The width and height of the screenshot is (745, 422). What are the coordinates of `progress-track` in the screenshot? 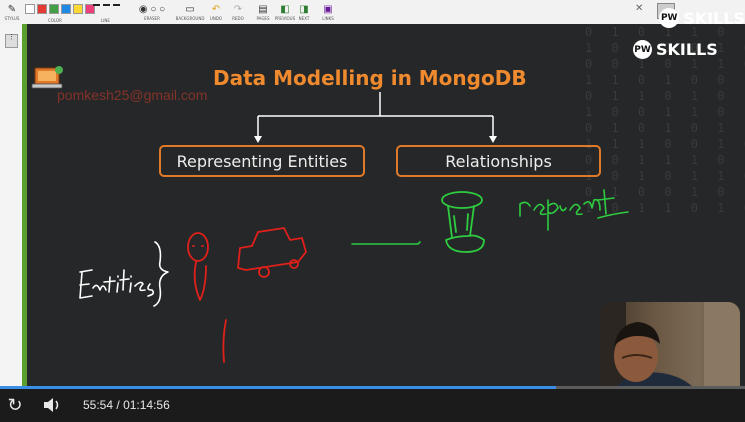 It's located at (372, 387).